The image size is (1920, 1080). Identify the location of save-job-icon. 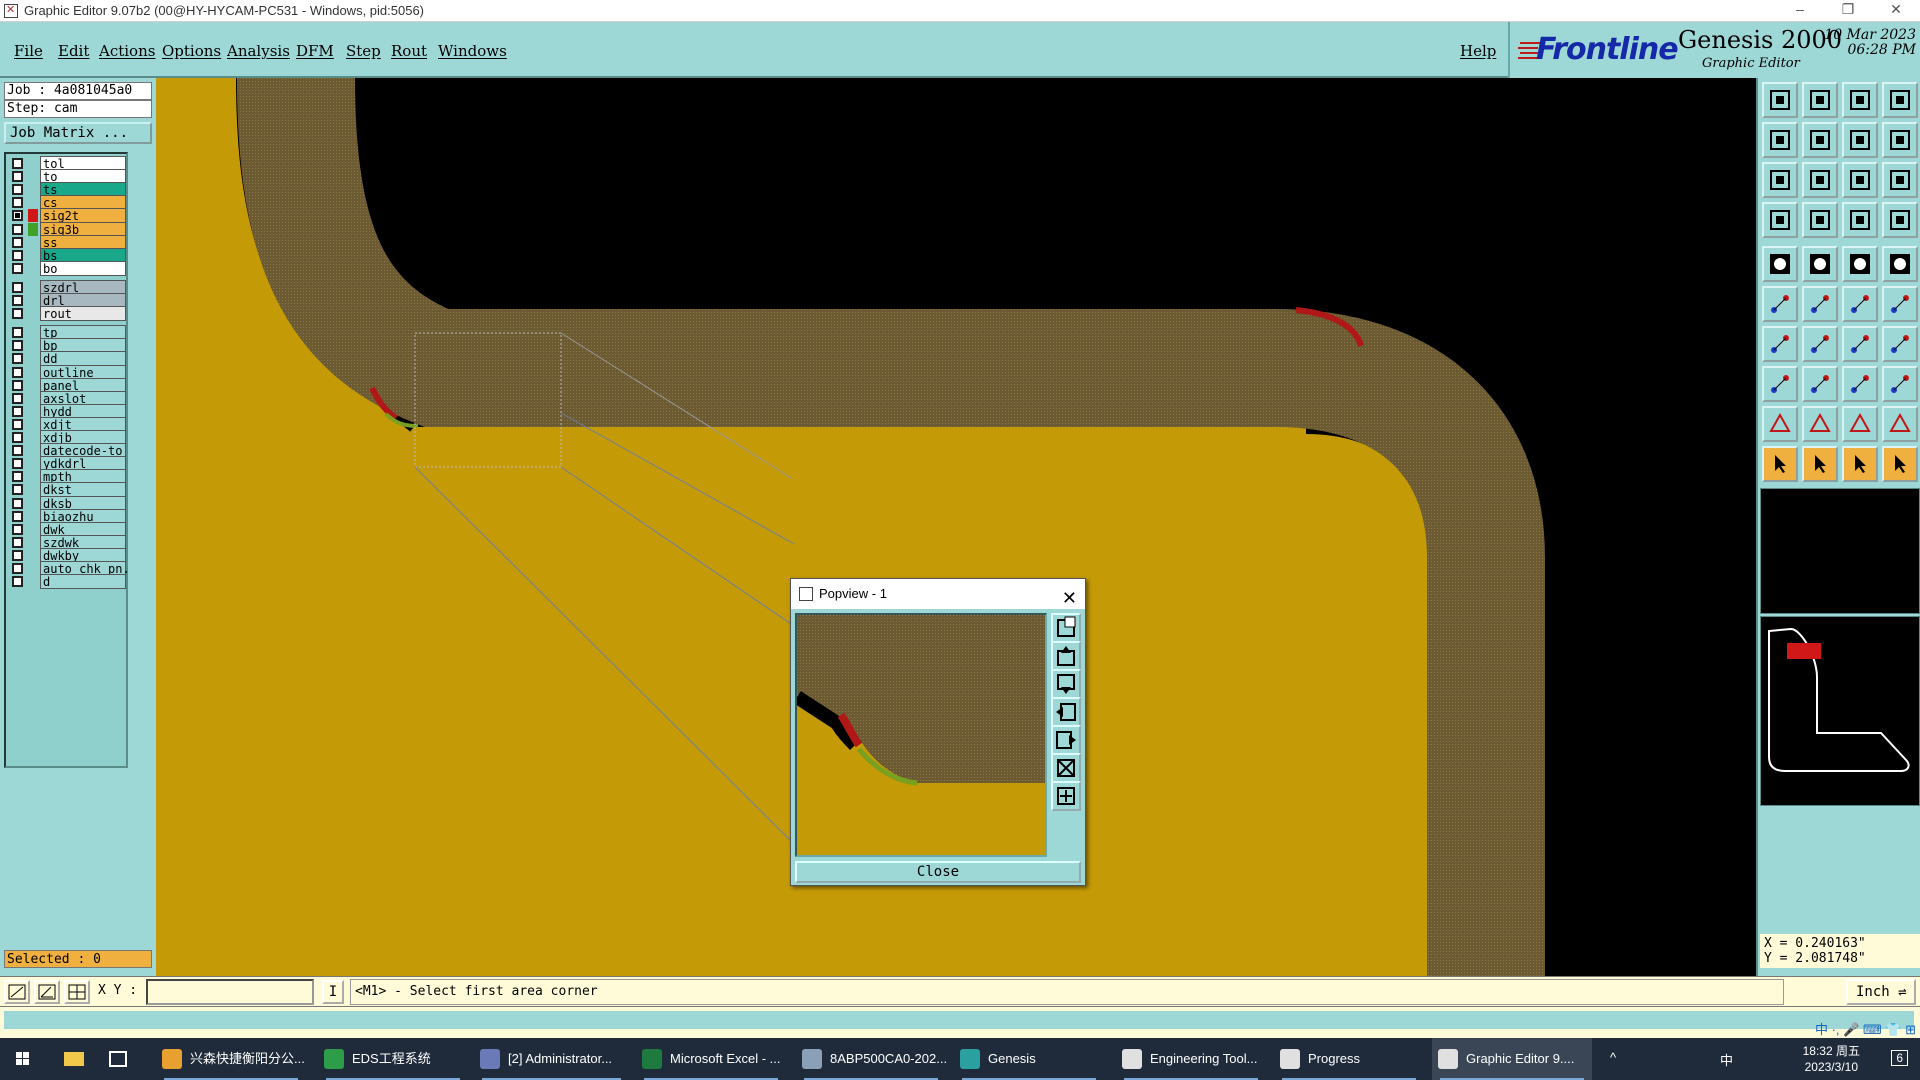
(1820, 100).